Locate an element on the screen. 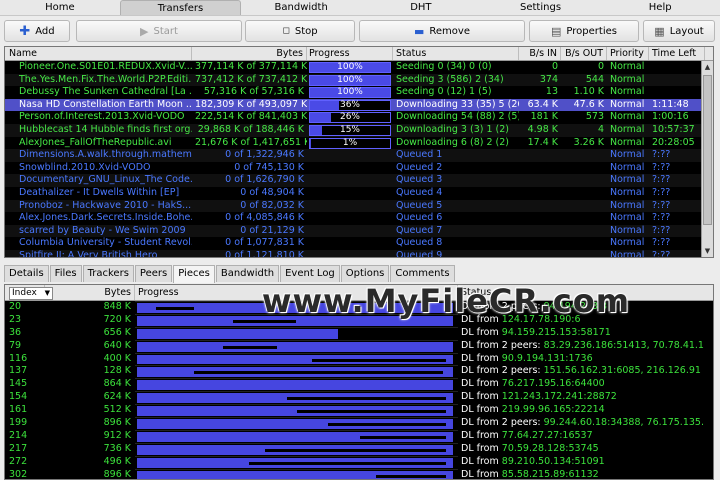  stop-button: ◻ Stop is located at coordinates (300, 31).